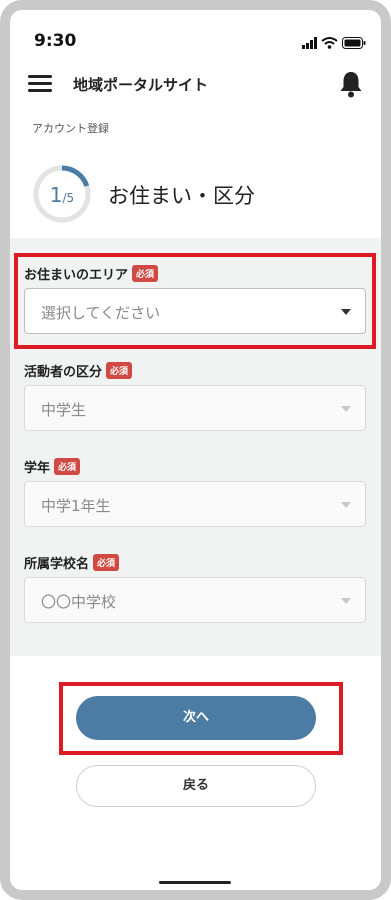  I want to click on school-select: 〇〇中学校, so click(195, 600).